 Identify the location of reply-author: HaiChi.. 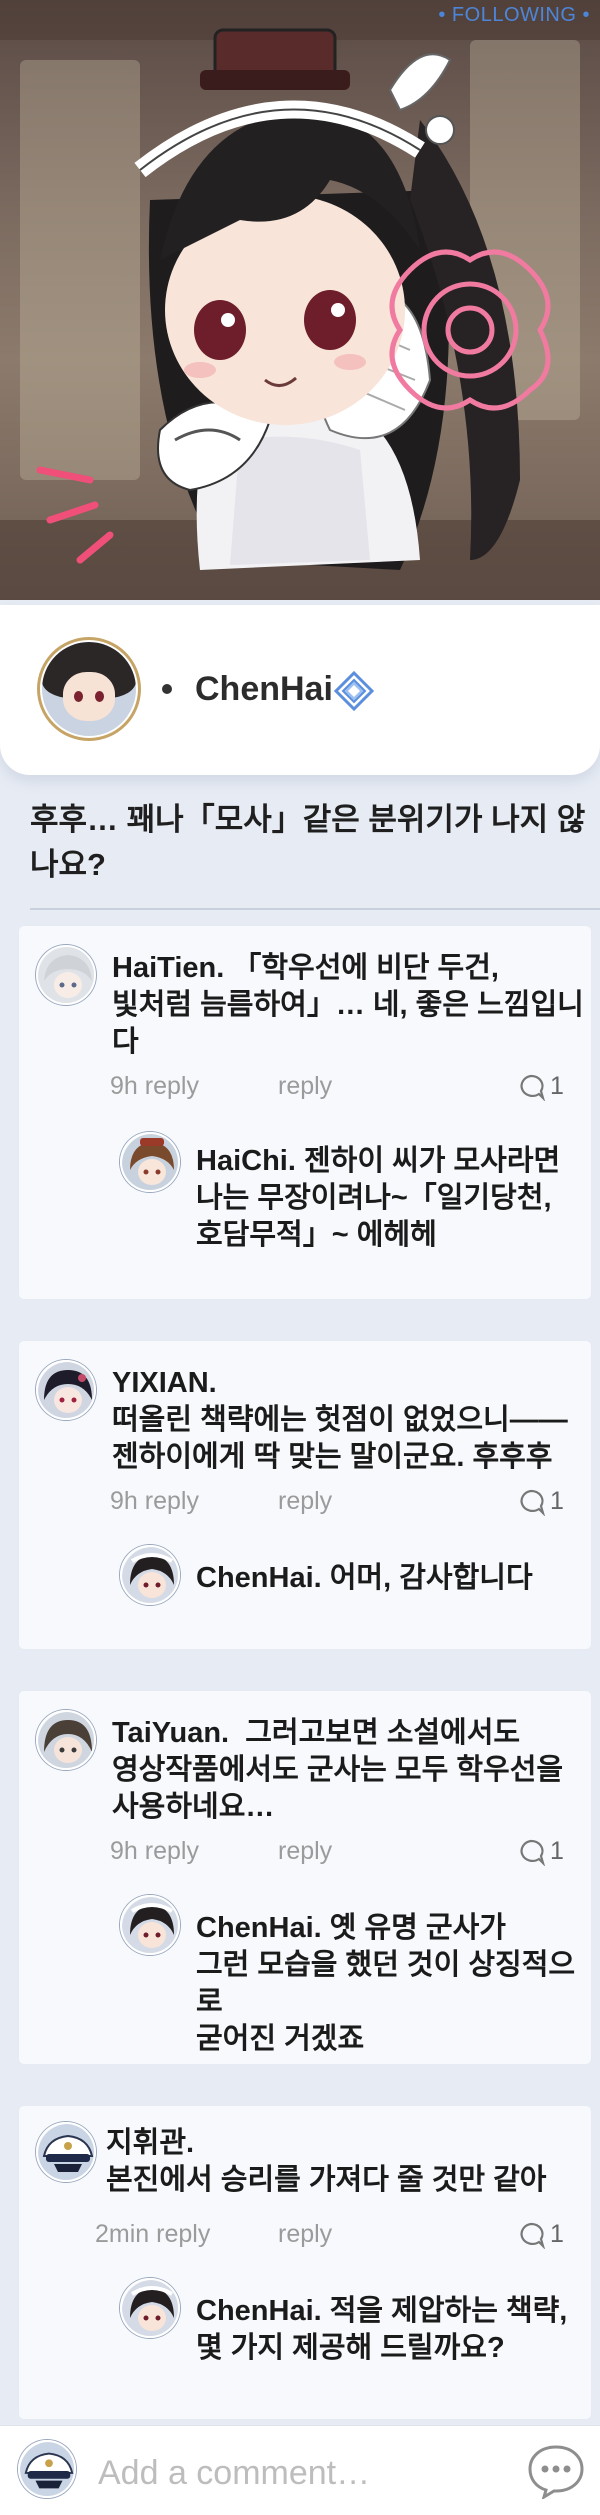
(246, 1161).